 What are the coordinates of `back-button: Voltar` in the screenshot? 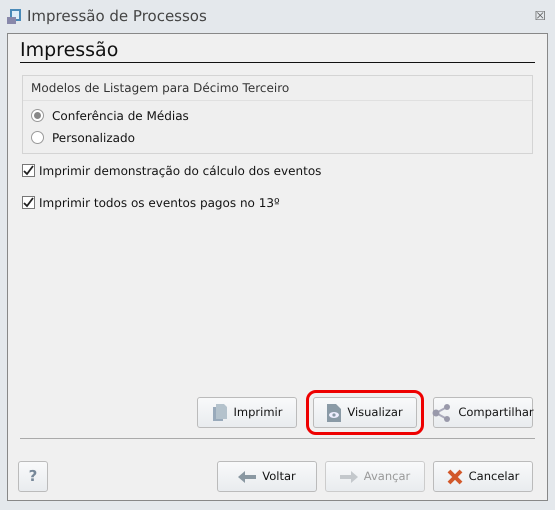 It's located at (267, 476).